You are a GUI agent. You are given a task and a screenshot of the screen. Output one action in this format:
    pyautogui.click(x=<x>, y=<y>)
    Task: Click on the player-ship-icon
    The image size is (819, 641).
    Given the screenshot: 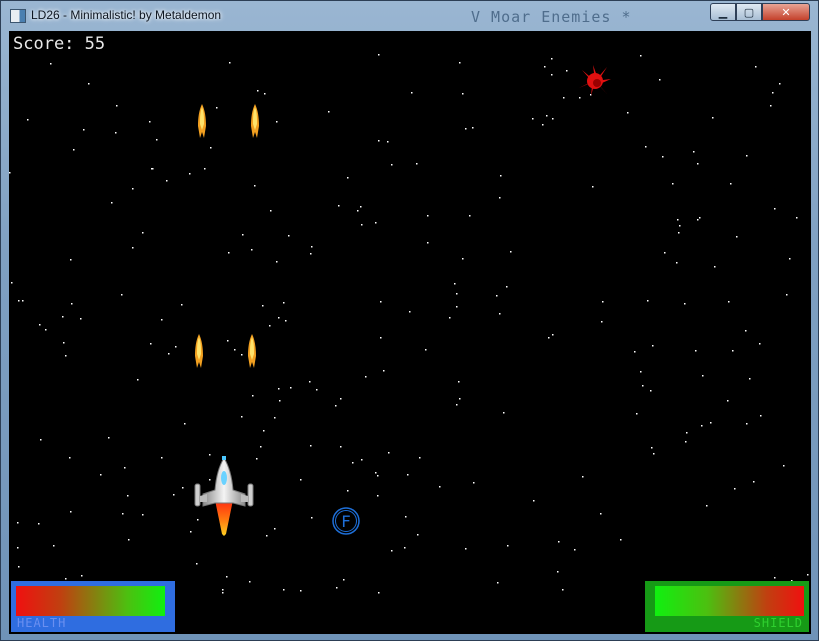 What is the action you would take?
    pyautogui.click(x=224, y=496)
    